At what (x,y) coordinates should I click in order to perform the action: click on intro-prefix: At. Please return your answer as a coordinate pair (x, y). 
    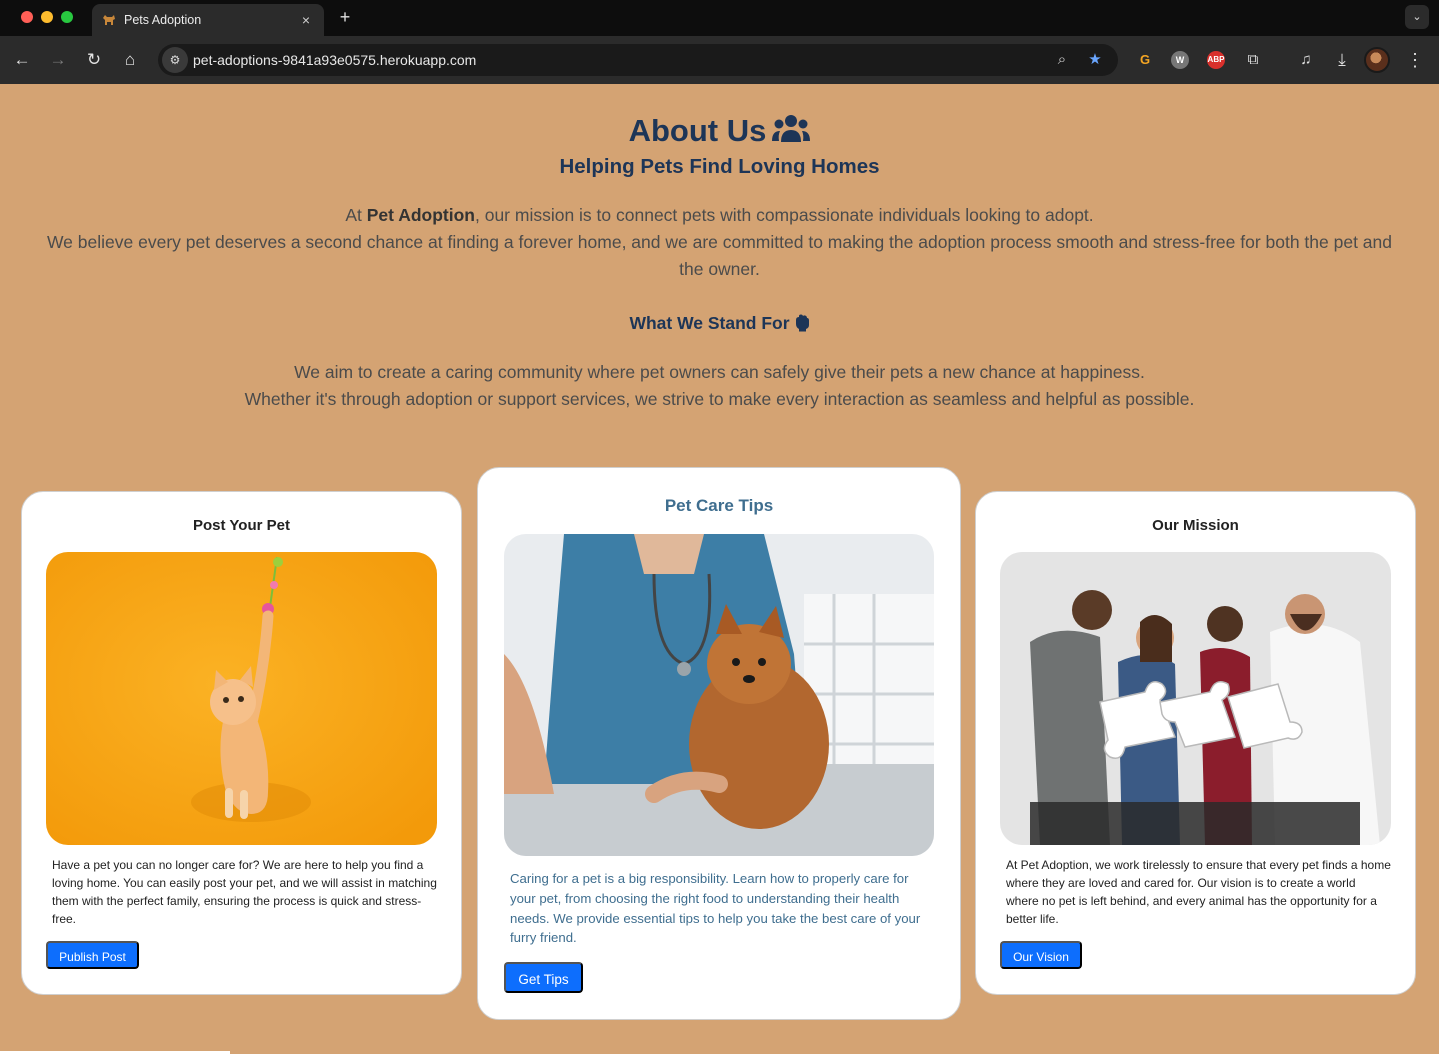
    Looking at the image, I should click on (356, 215).